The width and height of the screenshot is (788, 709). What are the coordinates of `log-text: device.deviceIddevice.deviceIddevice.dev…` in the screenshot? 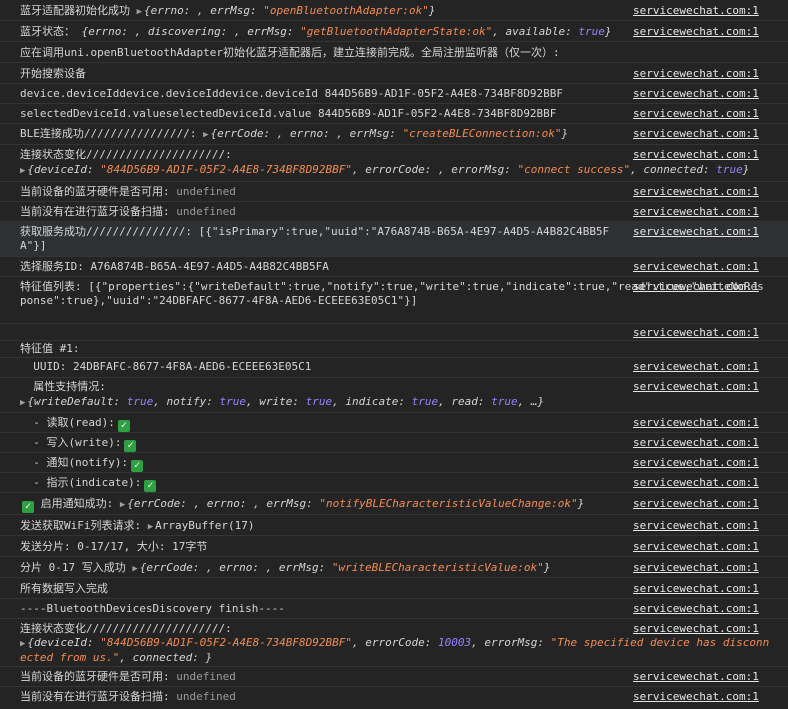 It's located at (292, 93).